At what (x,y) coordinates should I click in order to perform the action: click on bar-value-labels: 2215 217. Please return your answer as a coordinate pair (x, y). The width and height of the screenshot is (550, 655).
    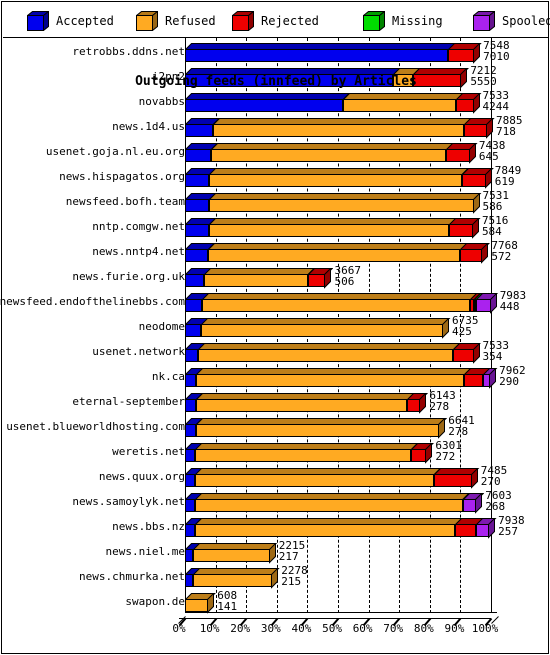
    Looking at the image, I should click on (292, 551).